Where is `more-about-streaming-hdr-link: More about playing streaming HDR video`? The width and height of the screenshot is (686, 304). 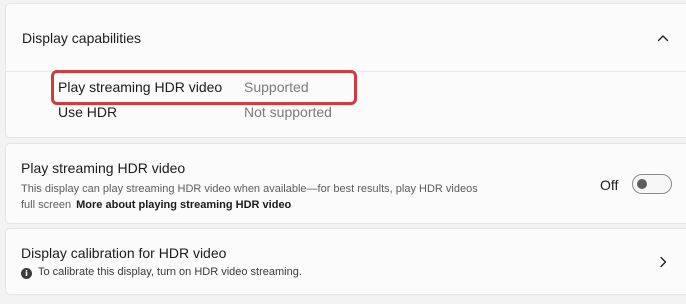
more-about-streaming-hdr-link: More about playing streaming HDR video is located at coordinates (183, 205).